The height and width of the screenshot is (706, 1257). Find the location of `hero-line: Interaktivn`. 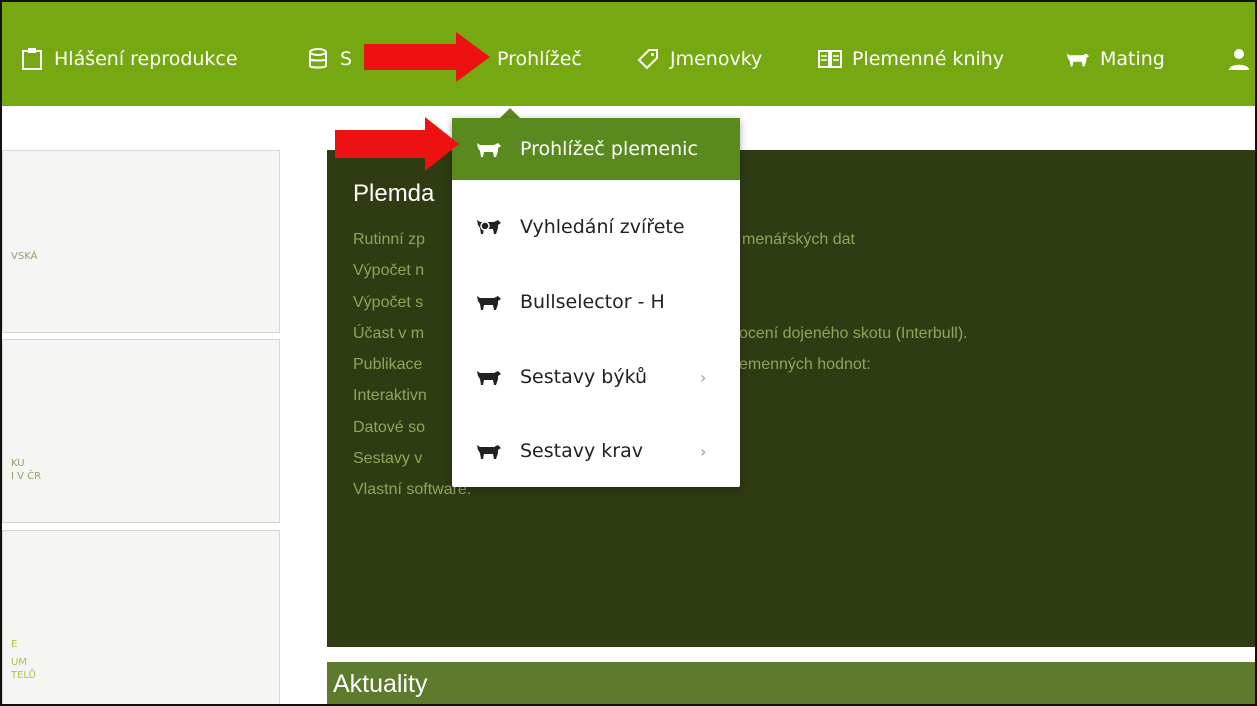

hero-line: Interaktivn is located at coordinates (390, 395).